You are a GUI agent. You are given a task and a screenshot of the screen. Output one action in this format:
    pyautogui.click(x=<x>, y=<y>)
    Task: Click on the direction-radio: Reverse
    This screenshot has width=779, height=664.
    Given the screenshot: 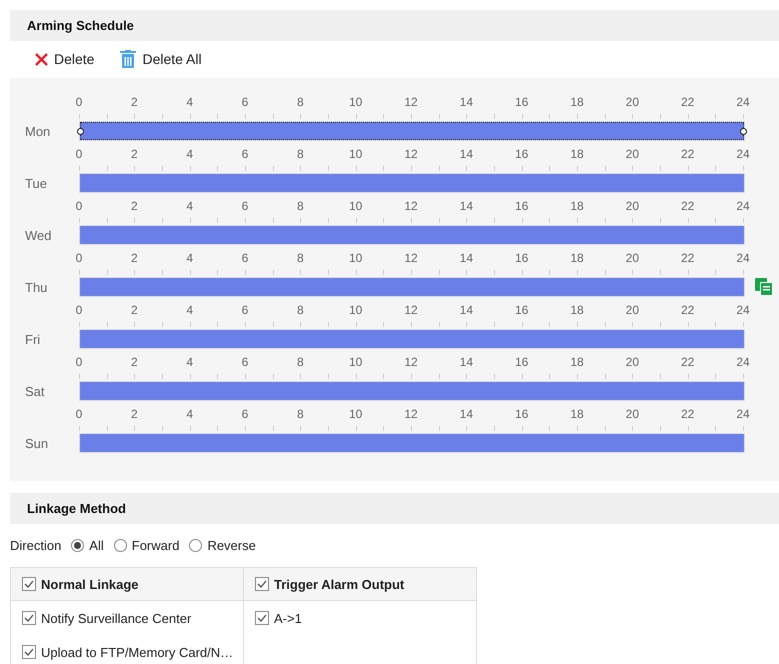 What is the action you would take?
    pyautogui.click(x=222, y=545)
    